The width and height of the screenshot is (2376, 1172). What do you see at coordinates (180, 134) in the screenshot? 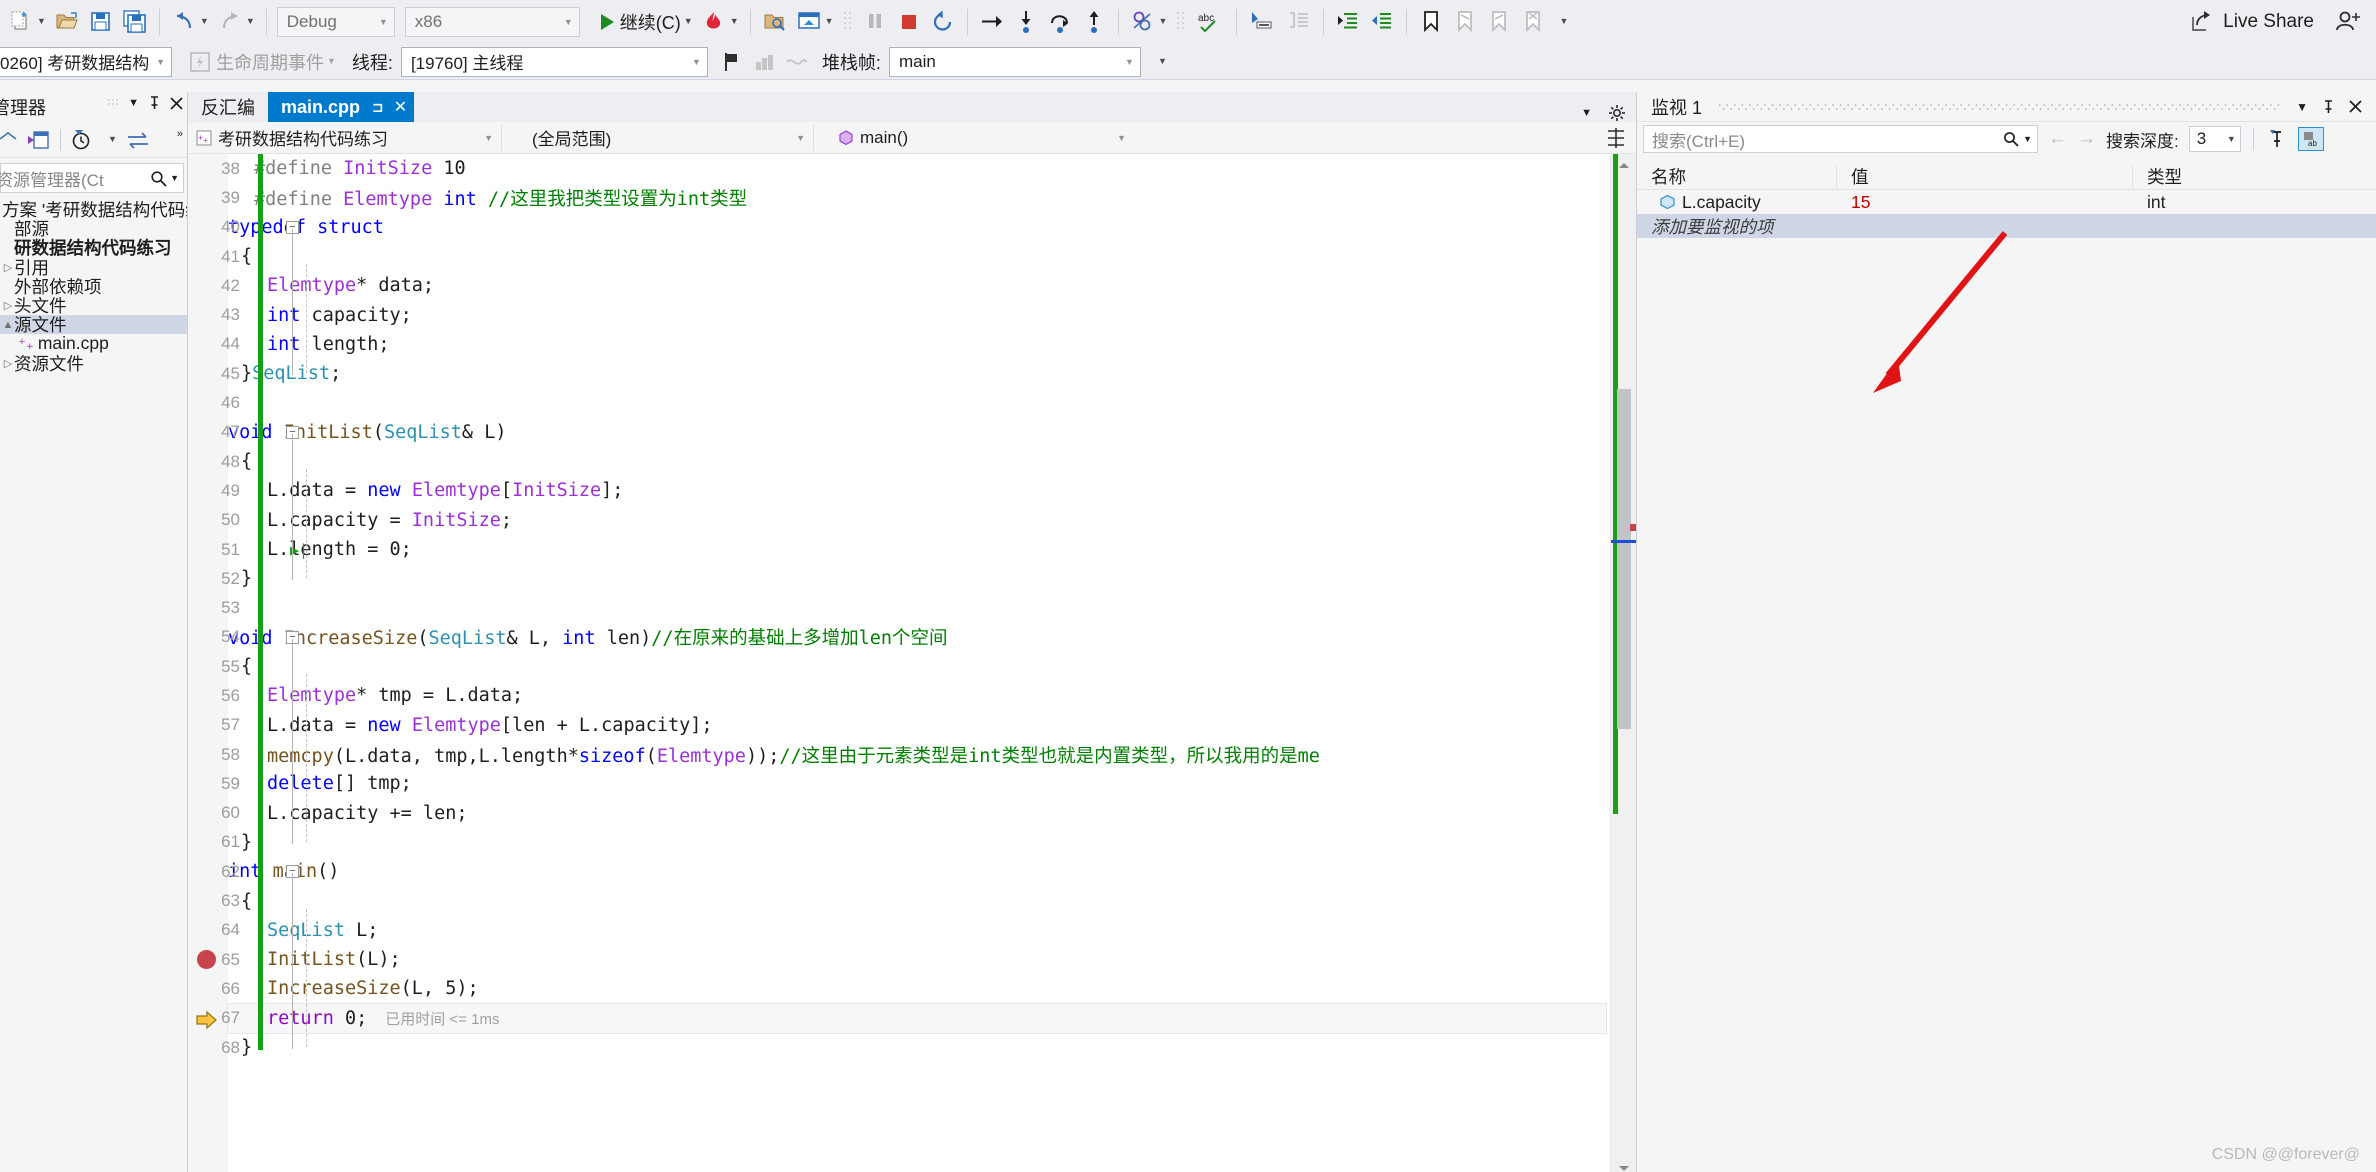
I see `toolbar-overflow-icon: »` at bounding box center [180, 134].